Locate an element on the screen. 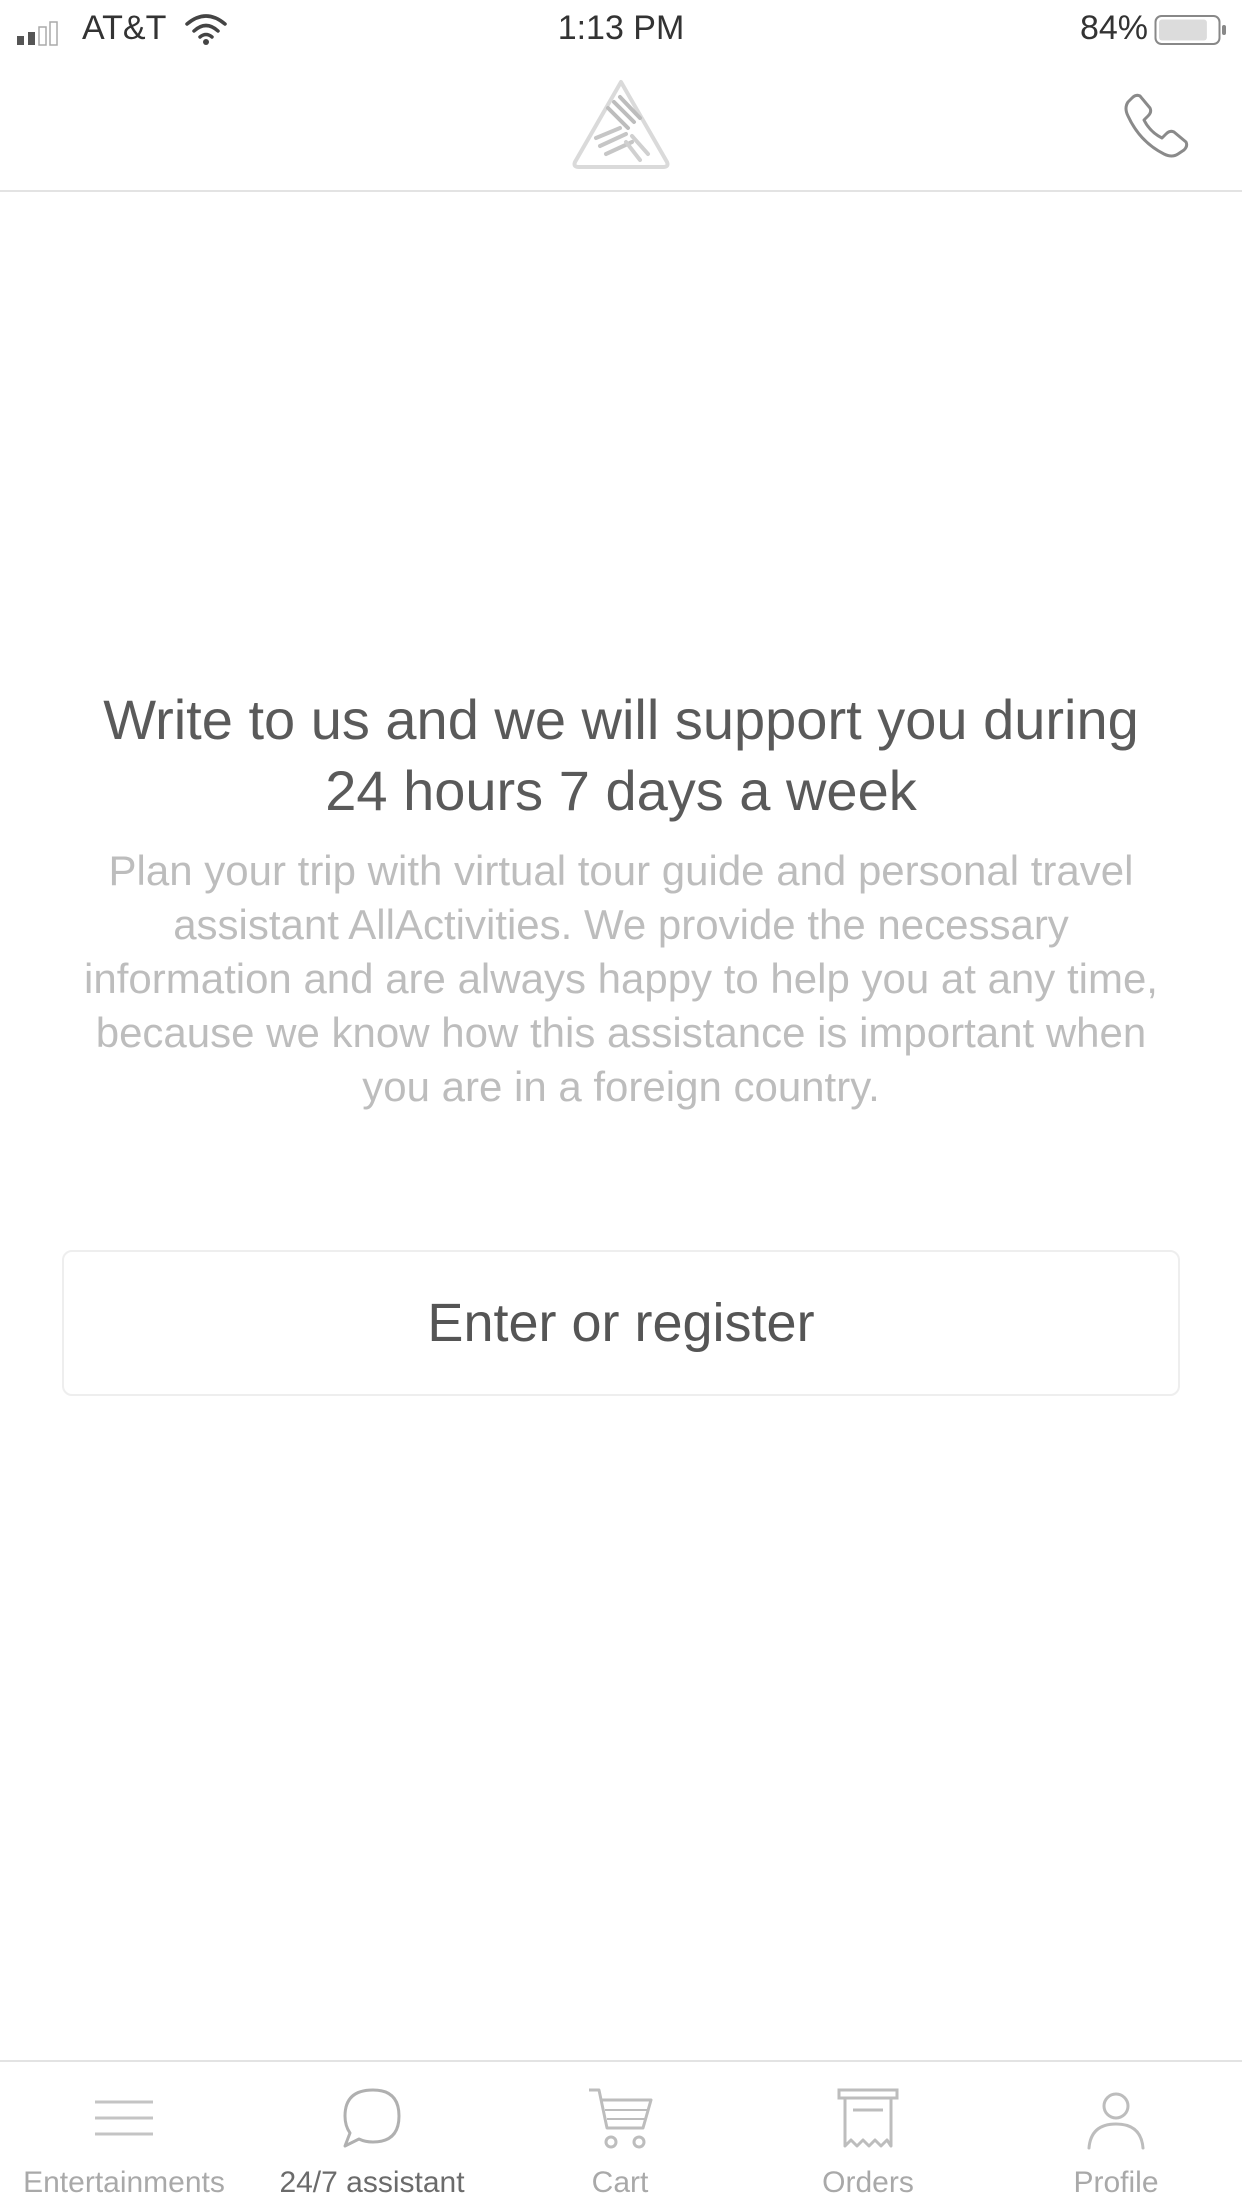  tab-cart: Cart is located at coordinates (620, 2135).